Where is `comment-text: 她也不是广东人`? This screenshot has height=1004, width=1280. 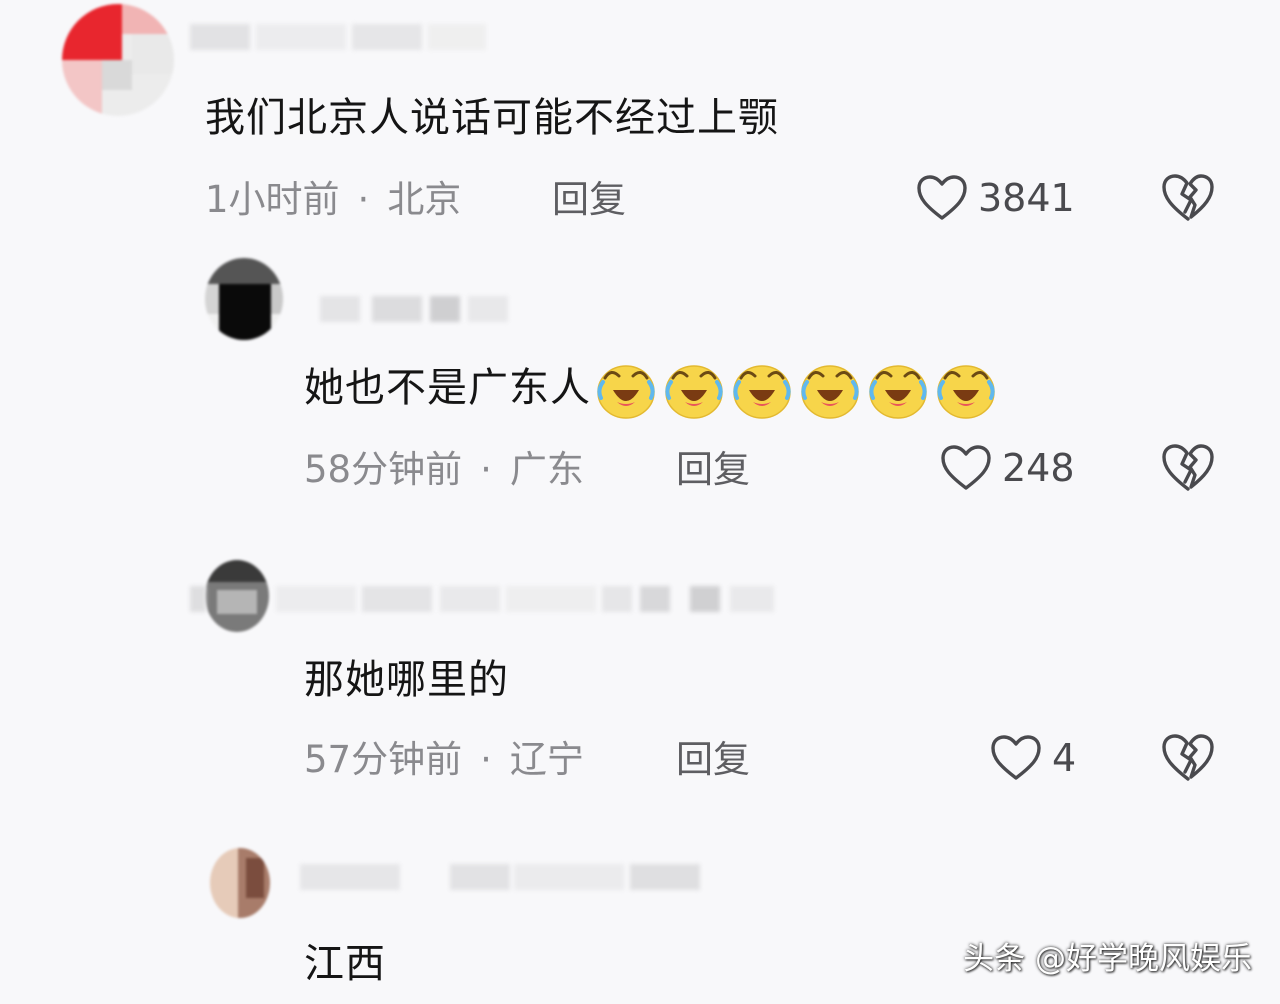 comment-text: 她也不是广东人 is located at coordinates (650, 390).